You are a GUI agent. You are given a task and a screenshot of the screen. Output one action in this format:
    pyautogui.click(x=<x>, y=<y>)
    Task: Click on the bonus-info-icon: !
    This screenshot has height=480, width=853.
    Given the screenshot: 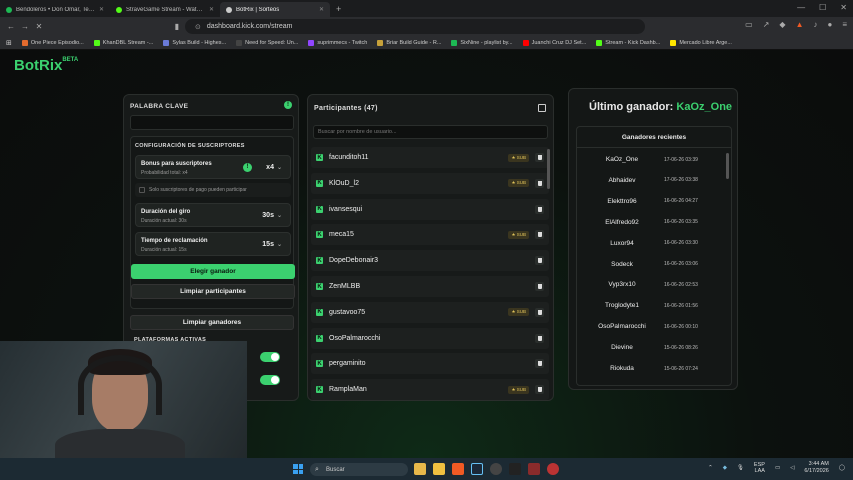 What is the action you would take?
    pyautogui.click(x=247, y=167)
    